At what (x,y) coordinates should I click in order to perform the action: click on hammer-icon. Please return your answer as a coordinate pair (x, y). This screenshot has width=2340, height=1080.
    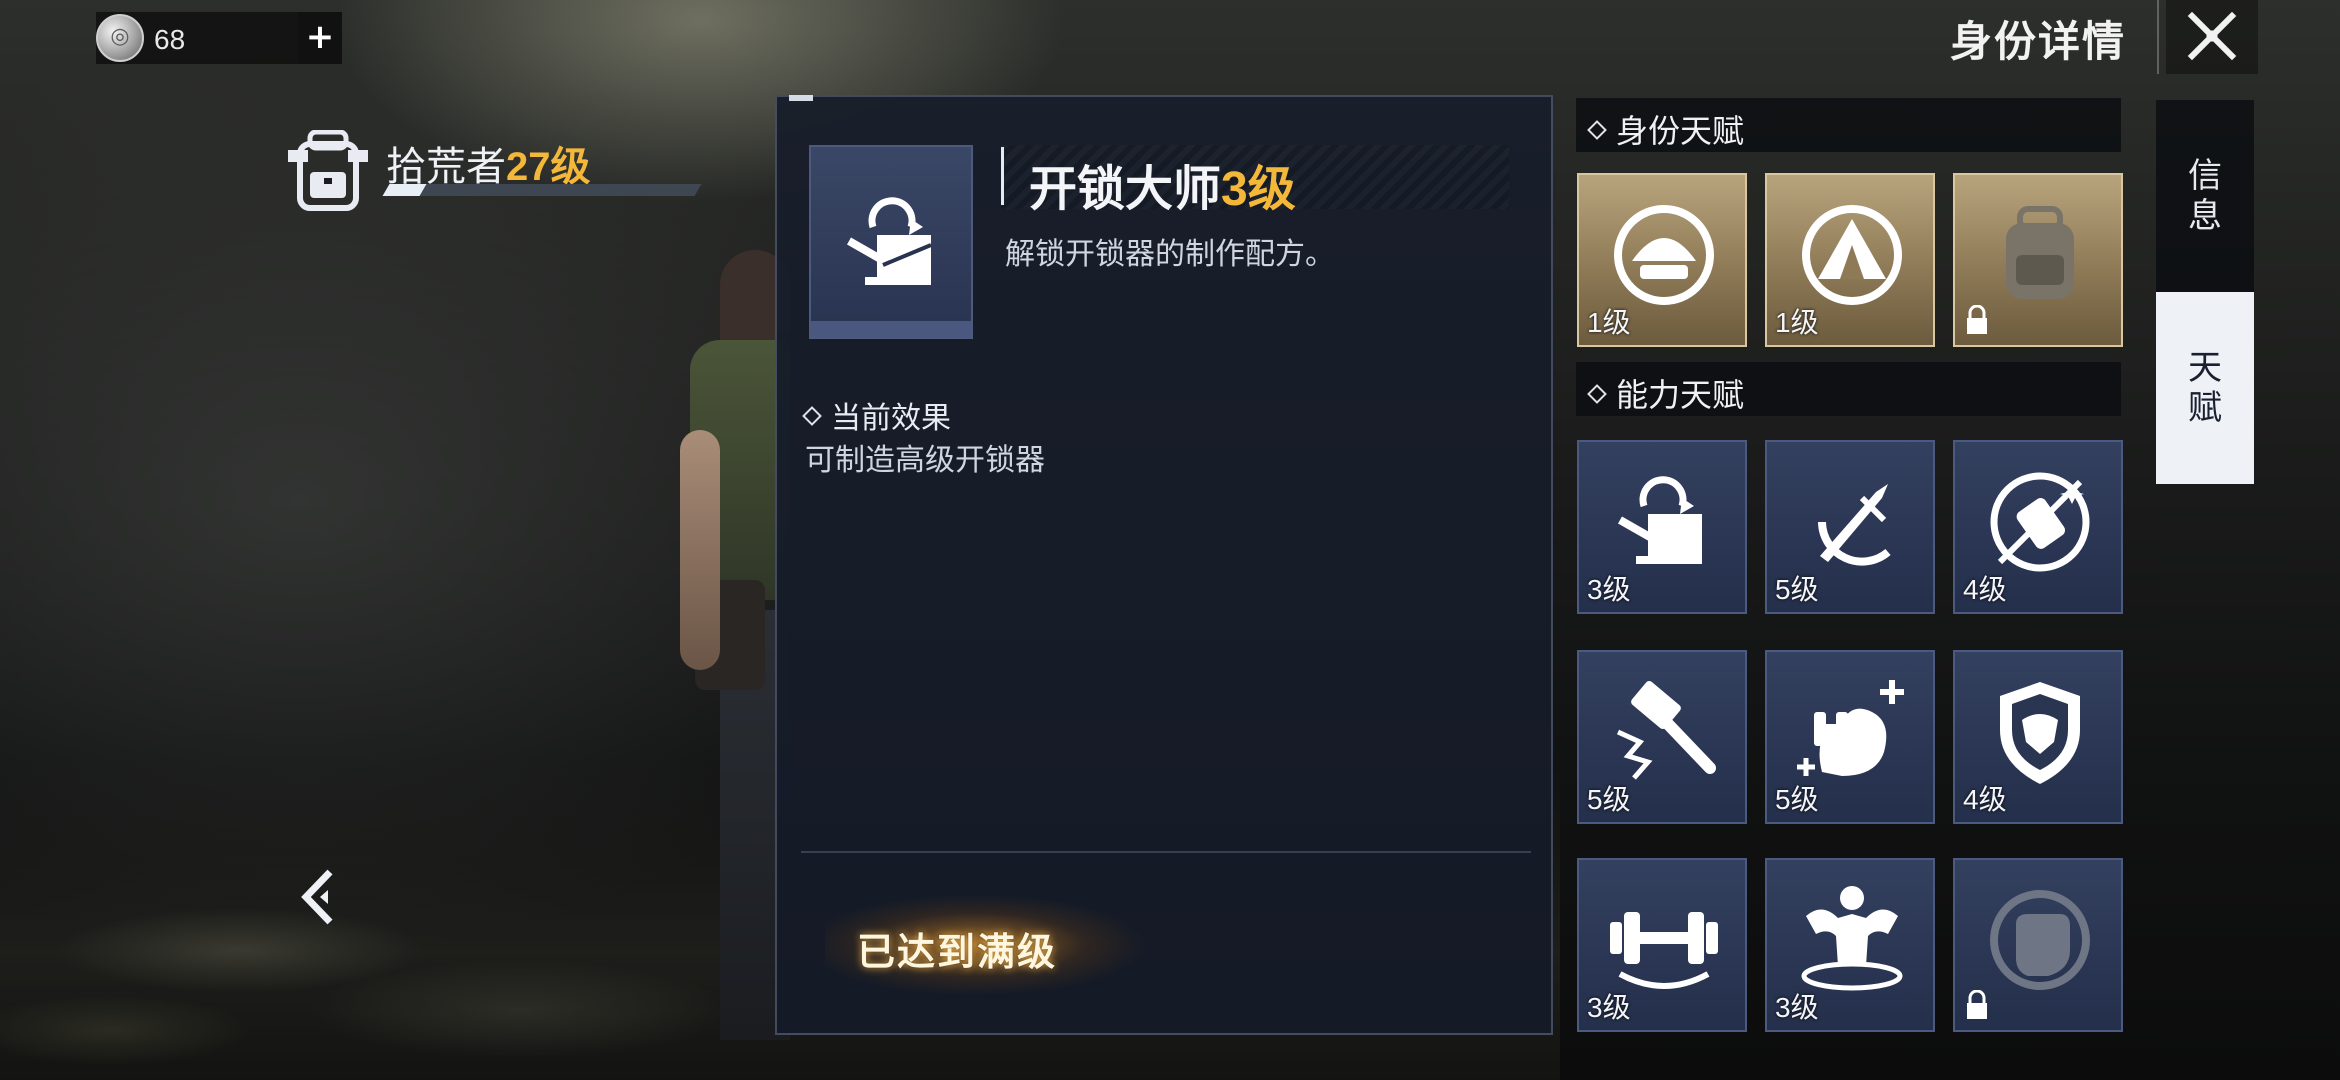
    Looking at the image, I should click on (1666, 730).